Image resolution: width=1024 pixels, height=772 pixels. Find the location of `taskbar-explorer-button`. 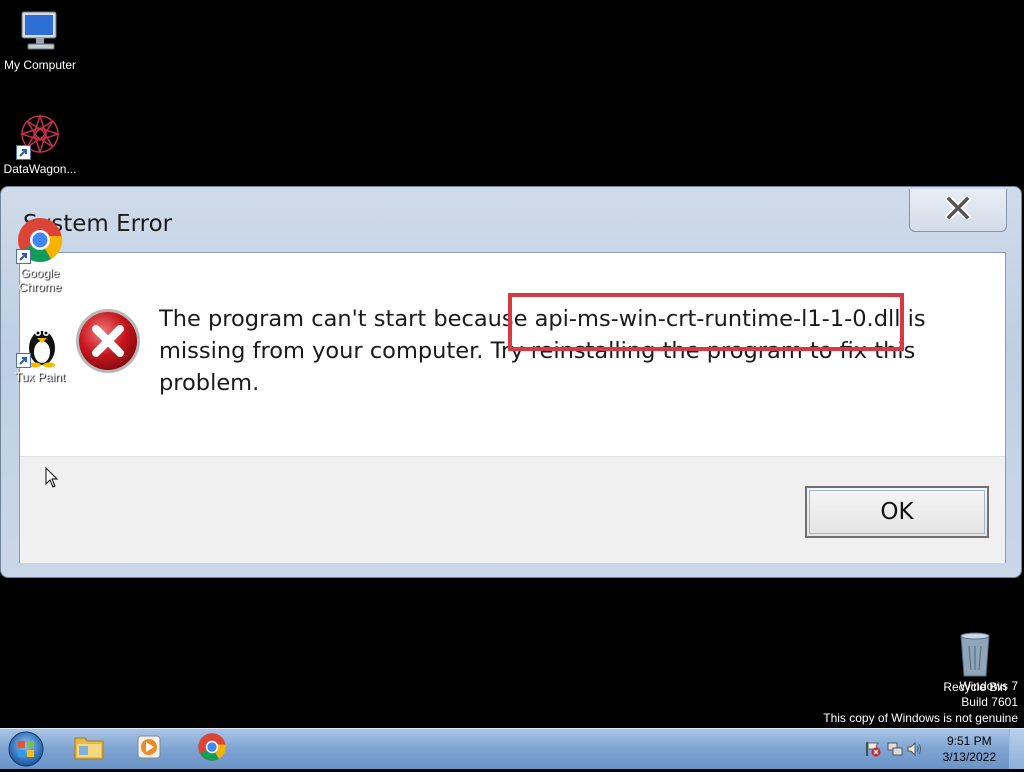

taskbar-explorer-button is located at coordinates (89, 749).